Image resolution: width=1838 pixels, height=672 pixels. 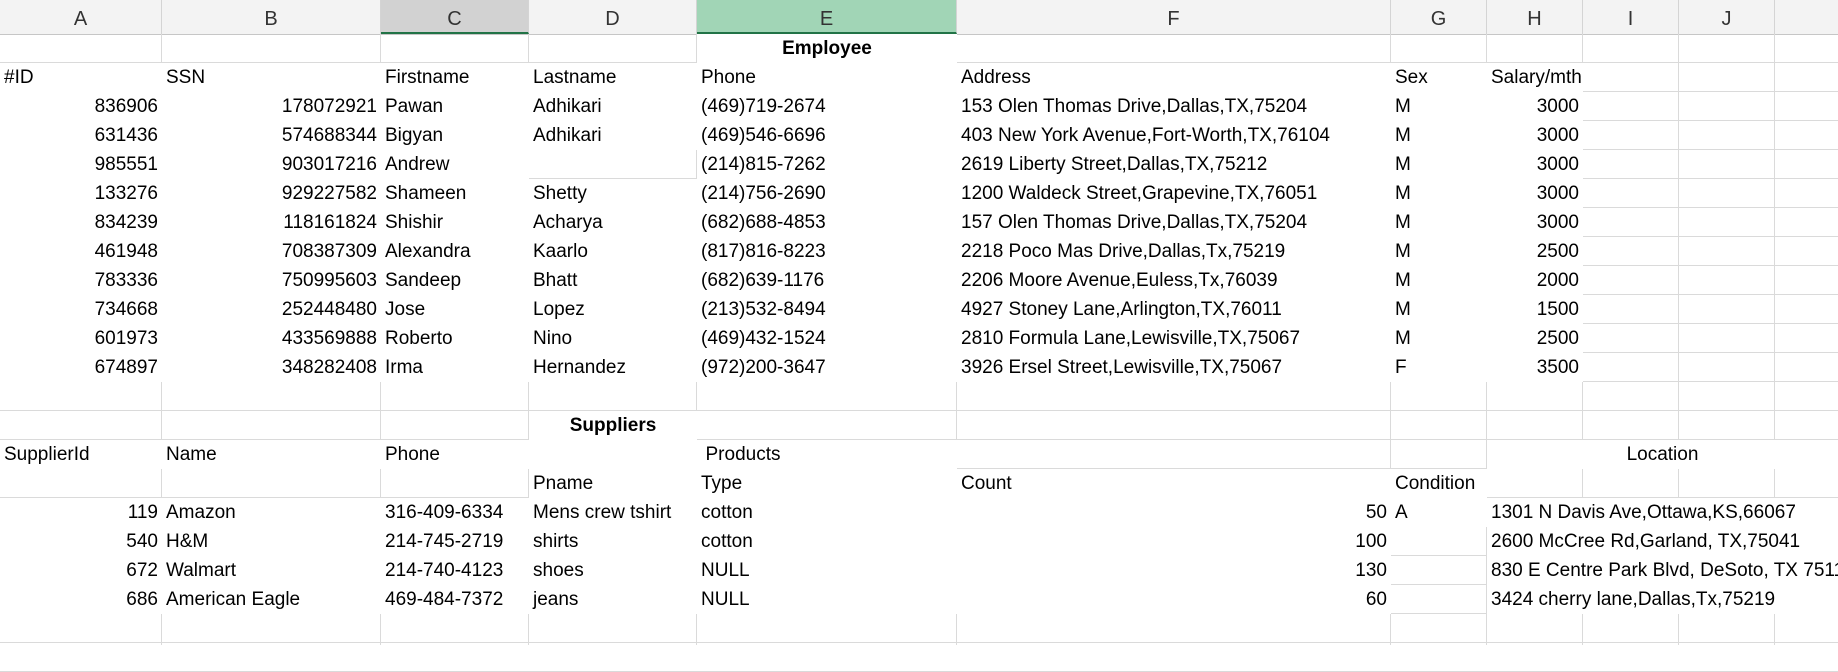 I want to click on employee-header-ssn: SSN, so click(x=271, y=77).